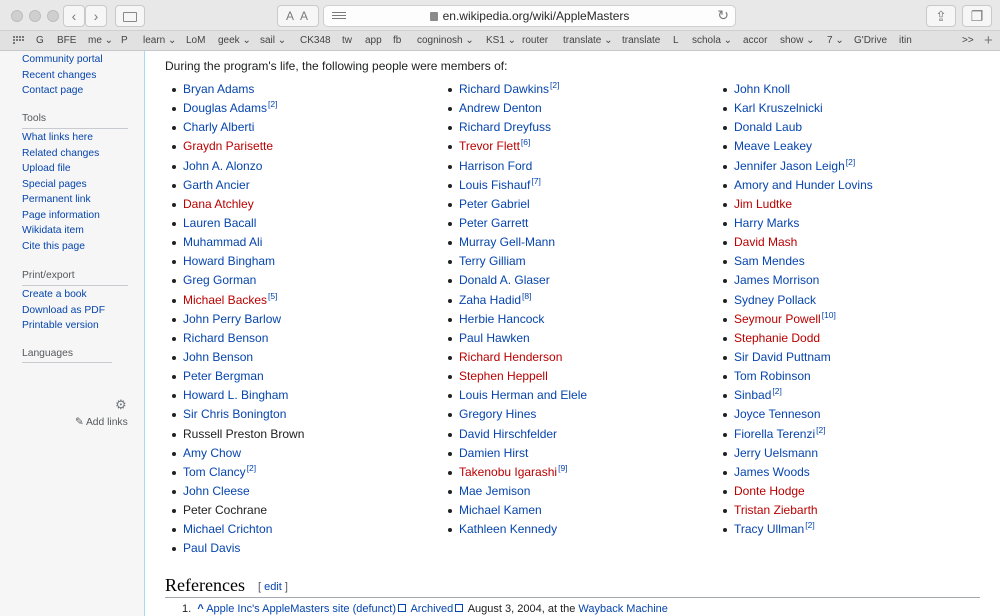 The image size is (1000, 616). I want to click on member-link: Peter Gabriel, so click(494, 204).